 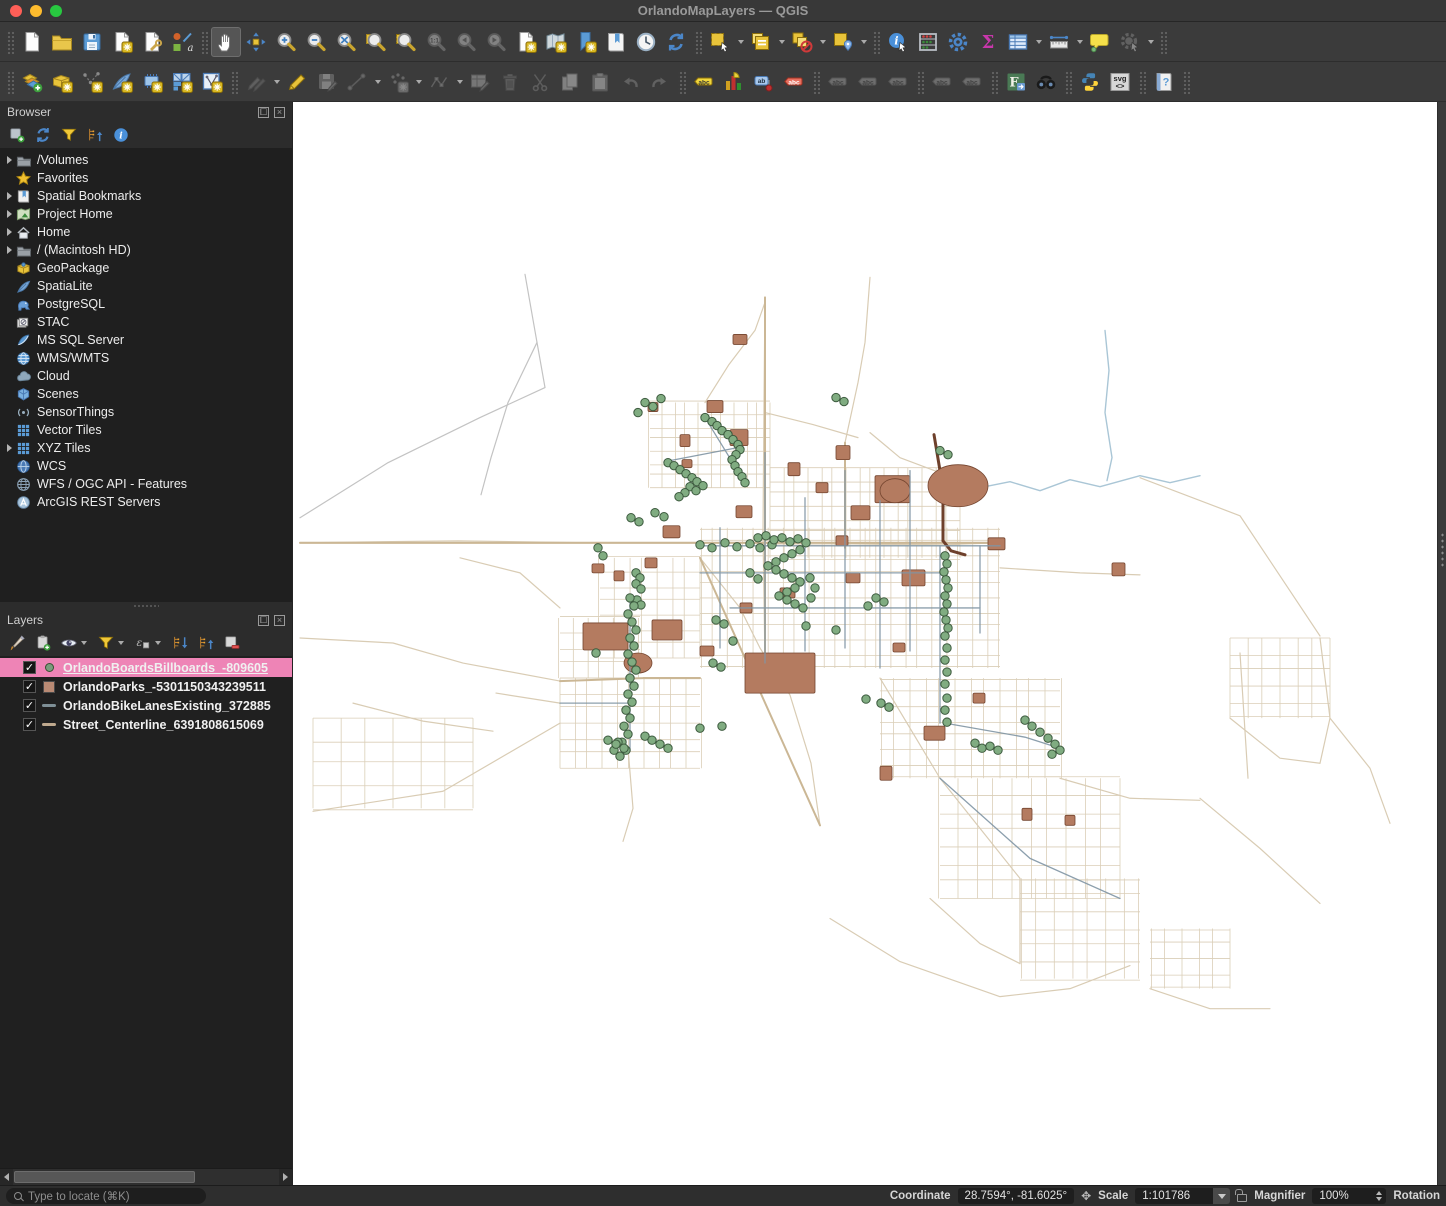 What do you see at coordinates (263, 620) in the screenshot?
I see `layers-float-icon: ⧠` at bounding box center [263, 620].